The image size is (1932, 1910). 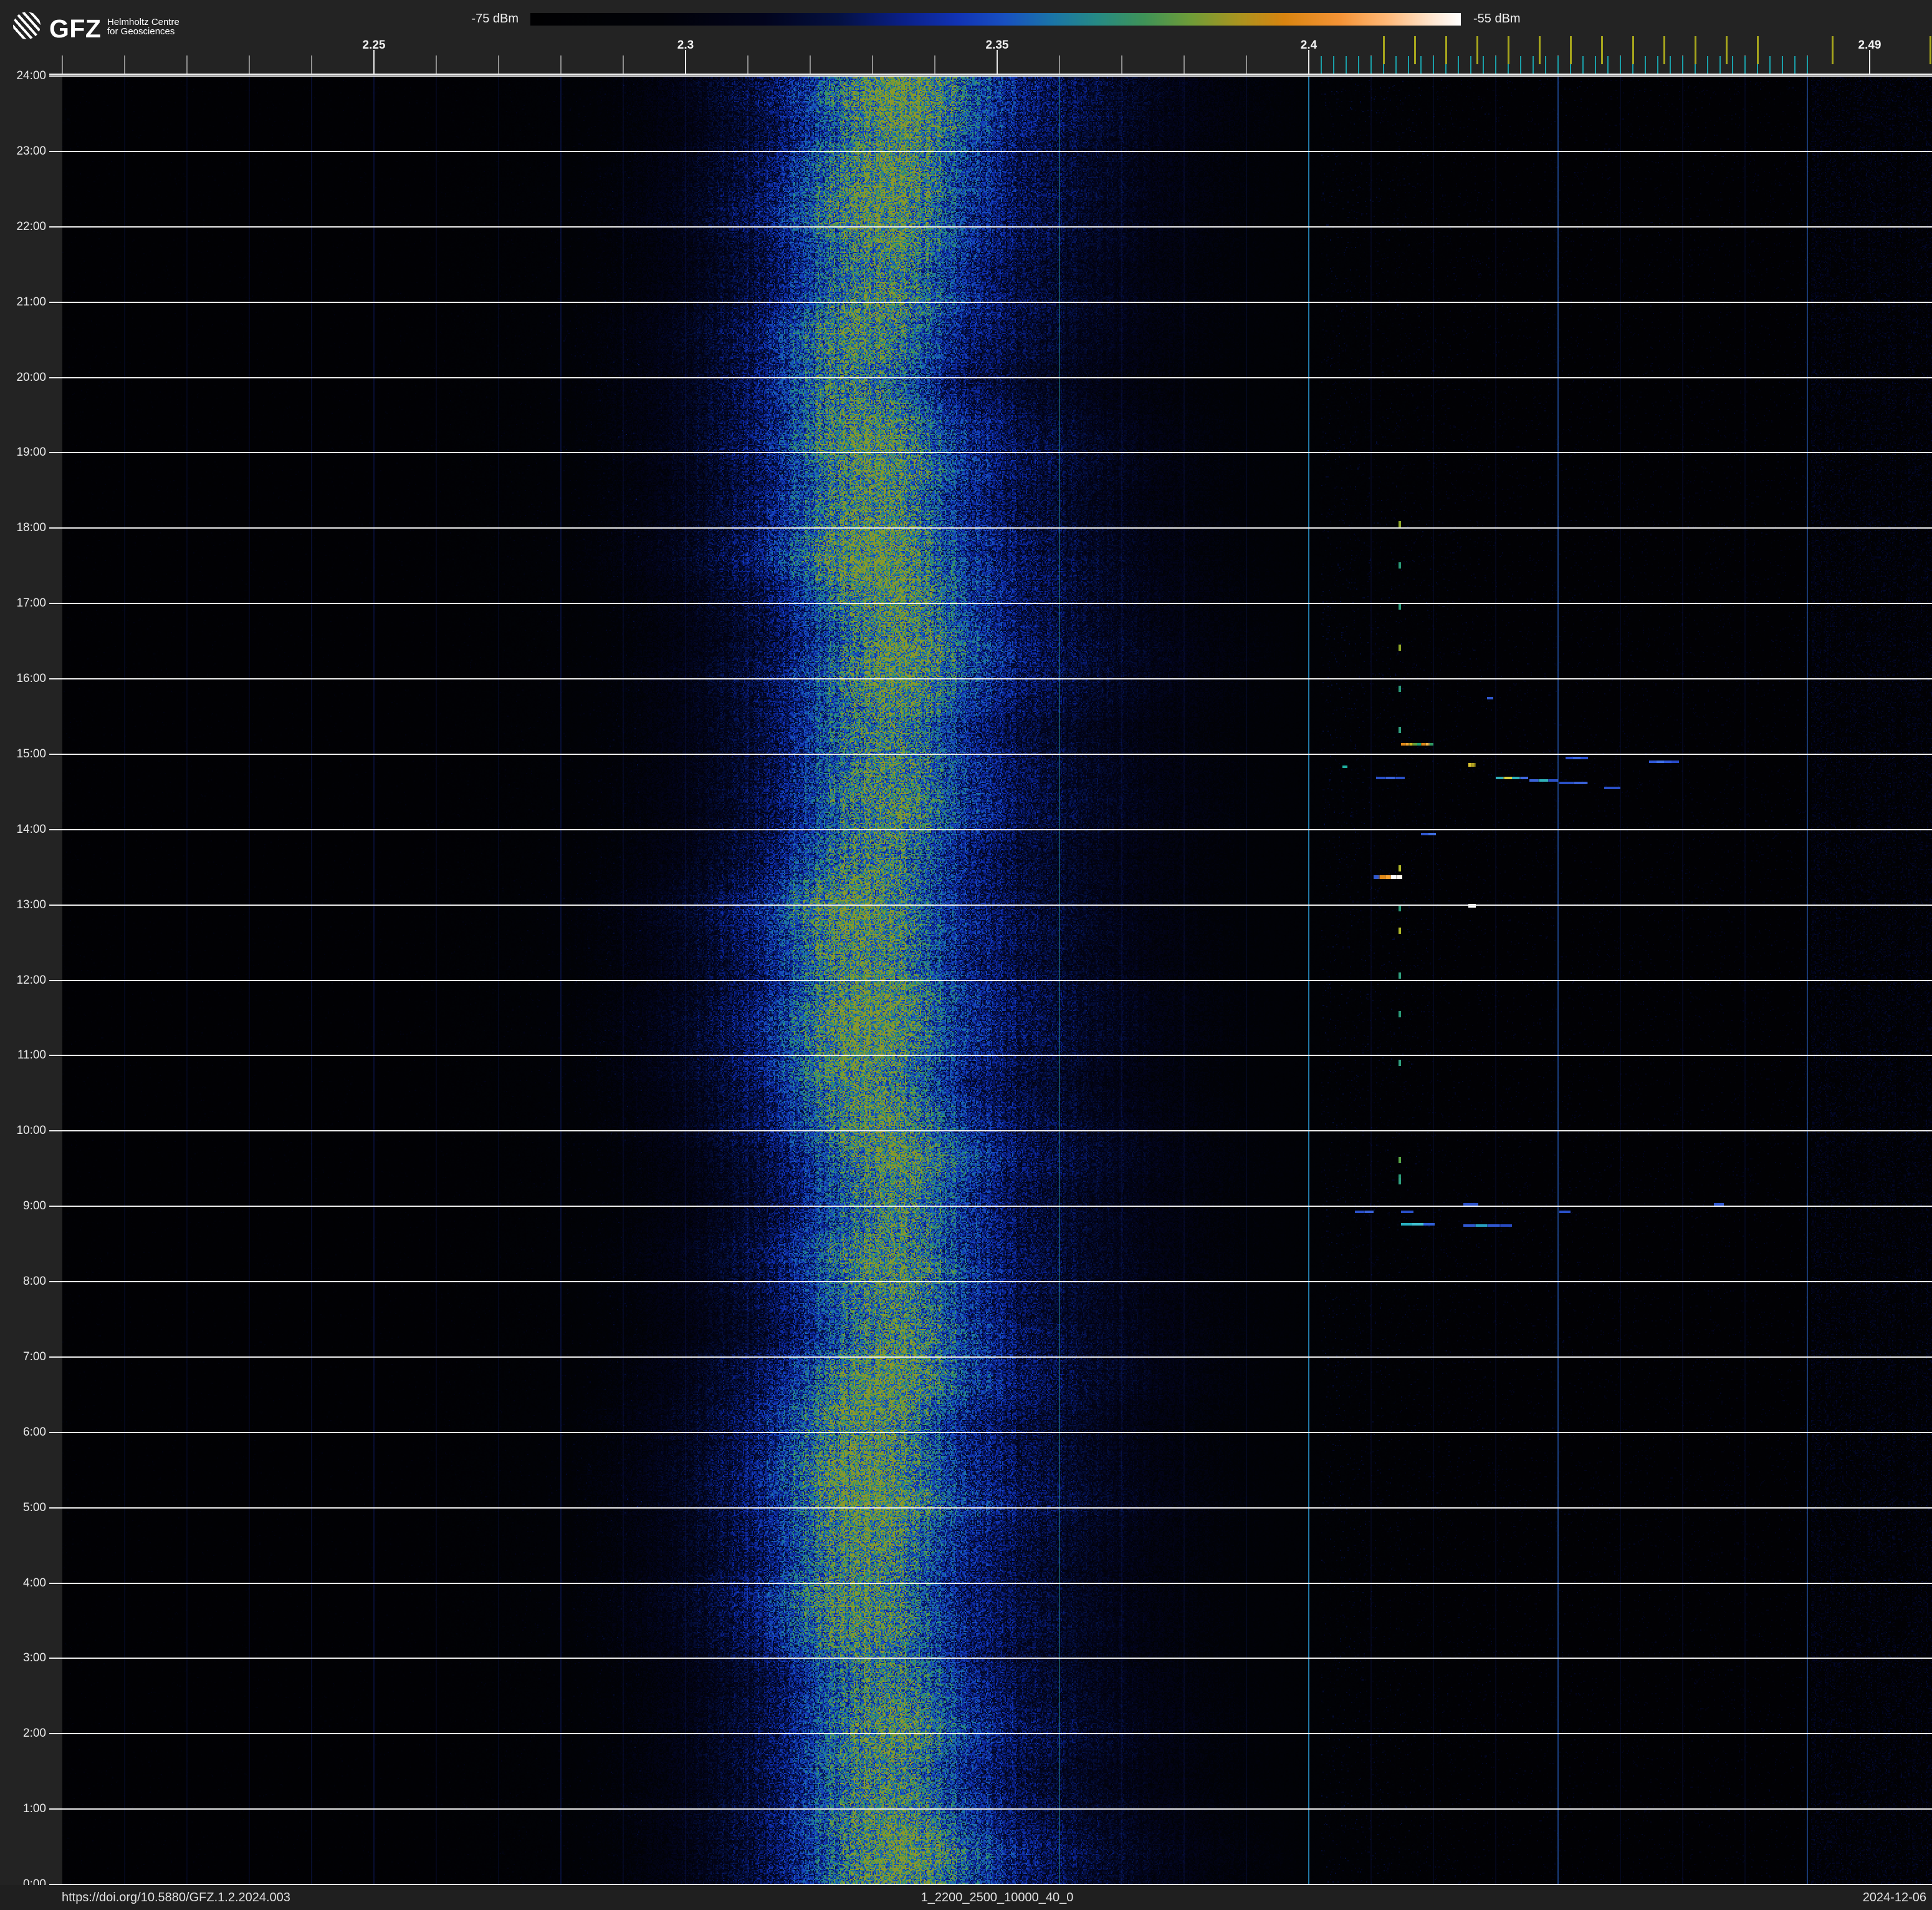 I want to click on org-name-line1: Helmholtz Centre, so click(x=143, y=22).